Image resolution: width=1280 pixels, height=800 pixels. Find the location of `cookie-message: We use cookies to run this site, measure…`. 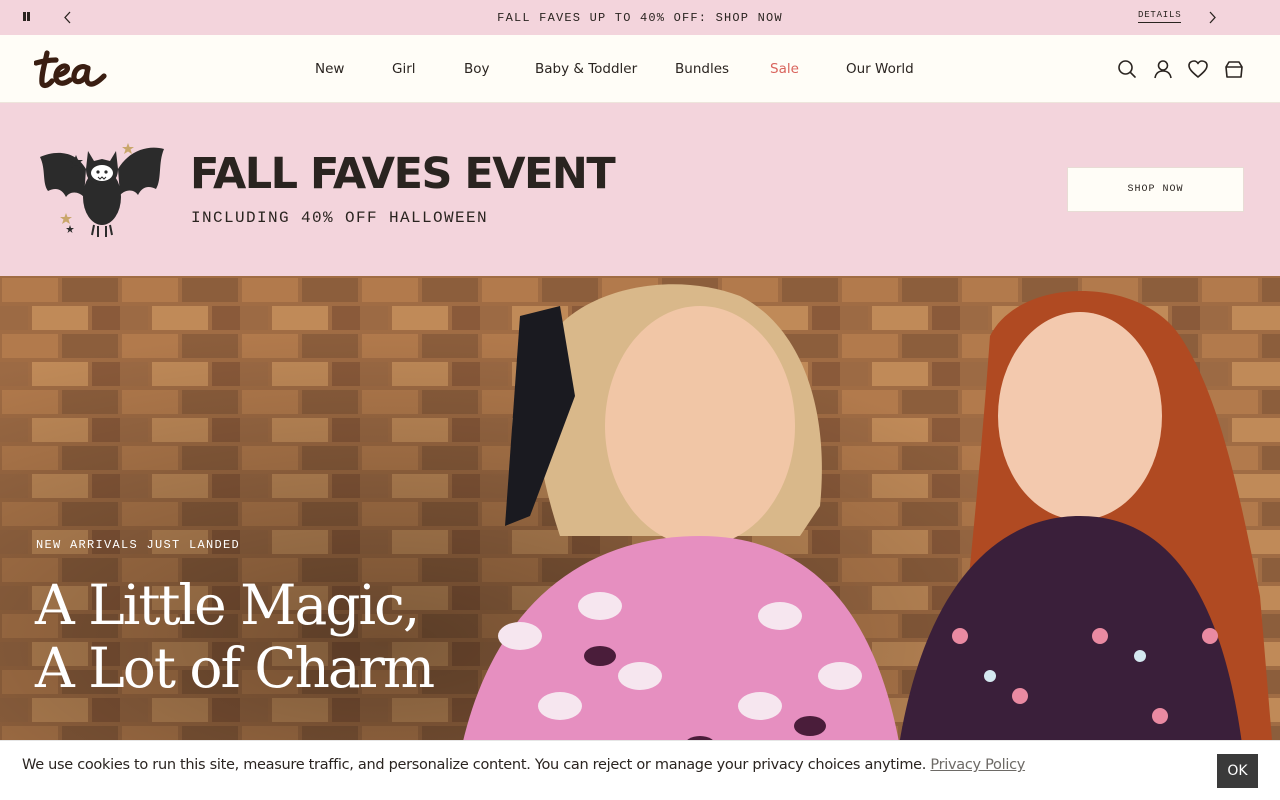

cookie-message: We use cookies to run this site, measure… is located at coordinates (474, 765).